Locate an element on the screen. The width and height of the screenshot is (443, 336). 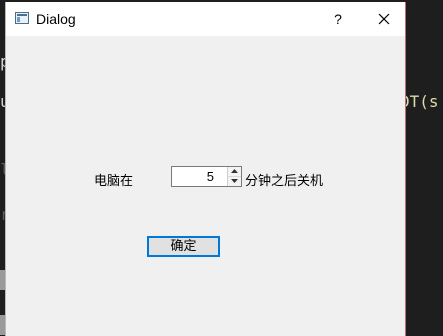
close-icon is located at coordinates (384, 19).